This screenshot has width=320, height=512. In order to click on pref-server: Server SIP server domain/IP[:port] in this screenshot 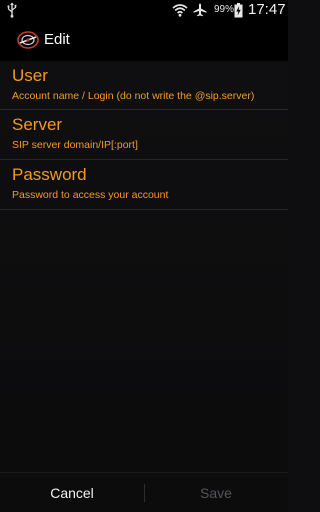, I will do `click(144, 135)`.